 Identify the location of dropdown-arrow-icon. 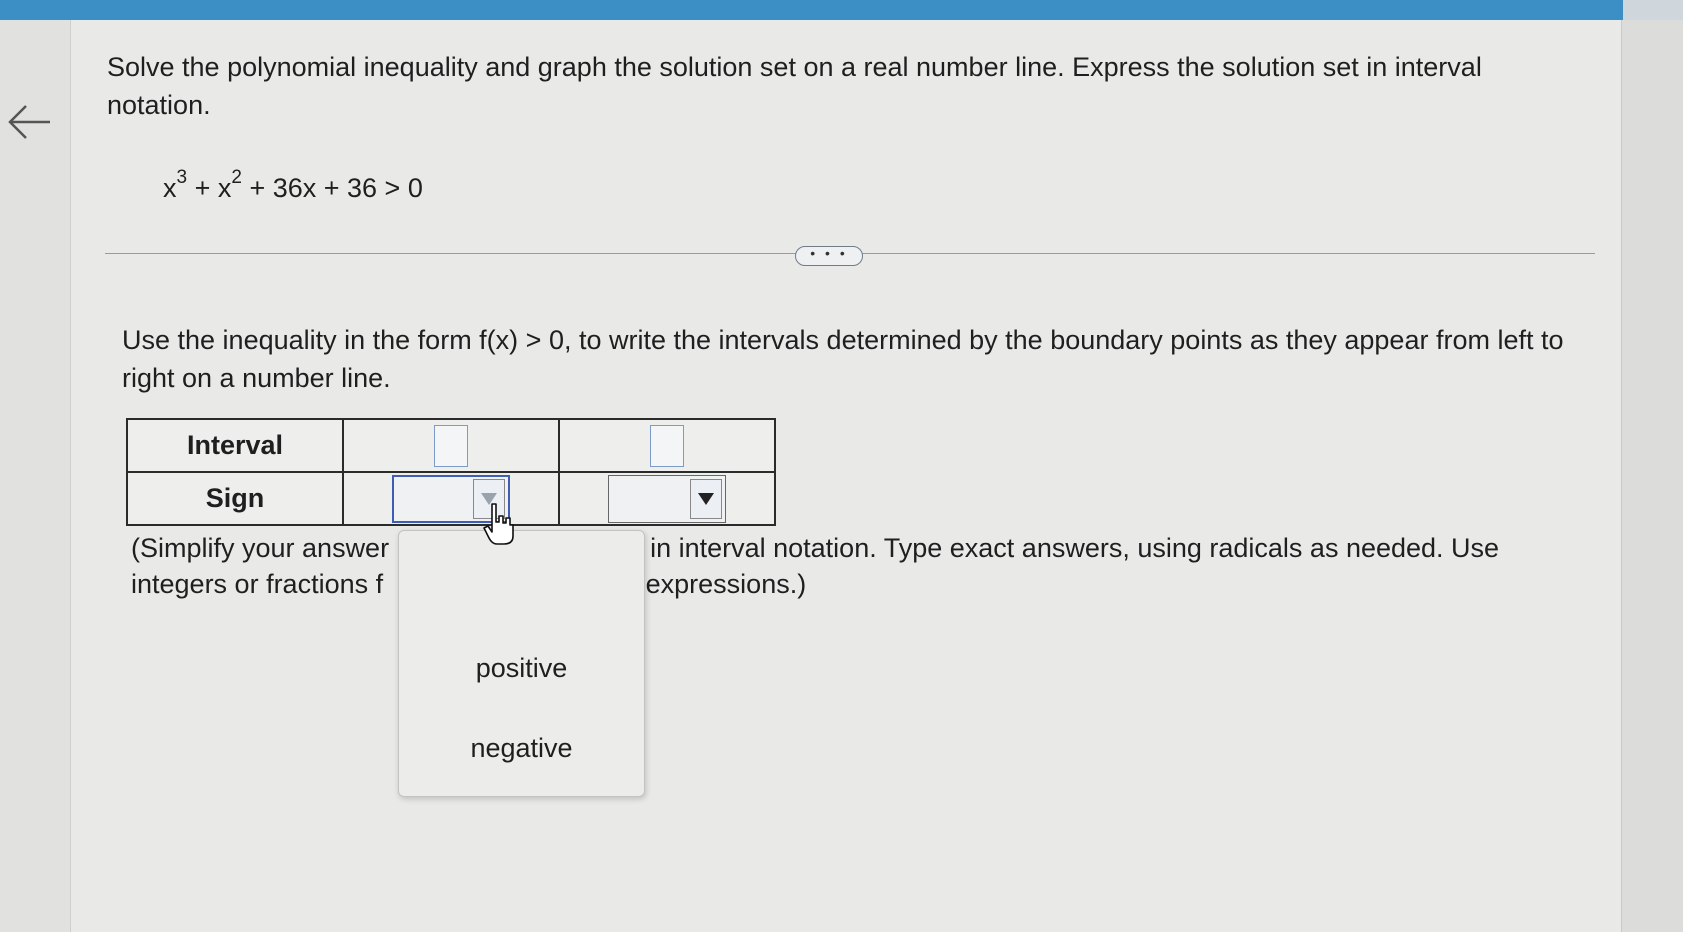
(706, 498).